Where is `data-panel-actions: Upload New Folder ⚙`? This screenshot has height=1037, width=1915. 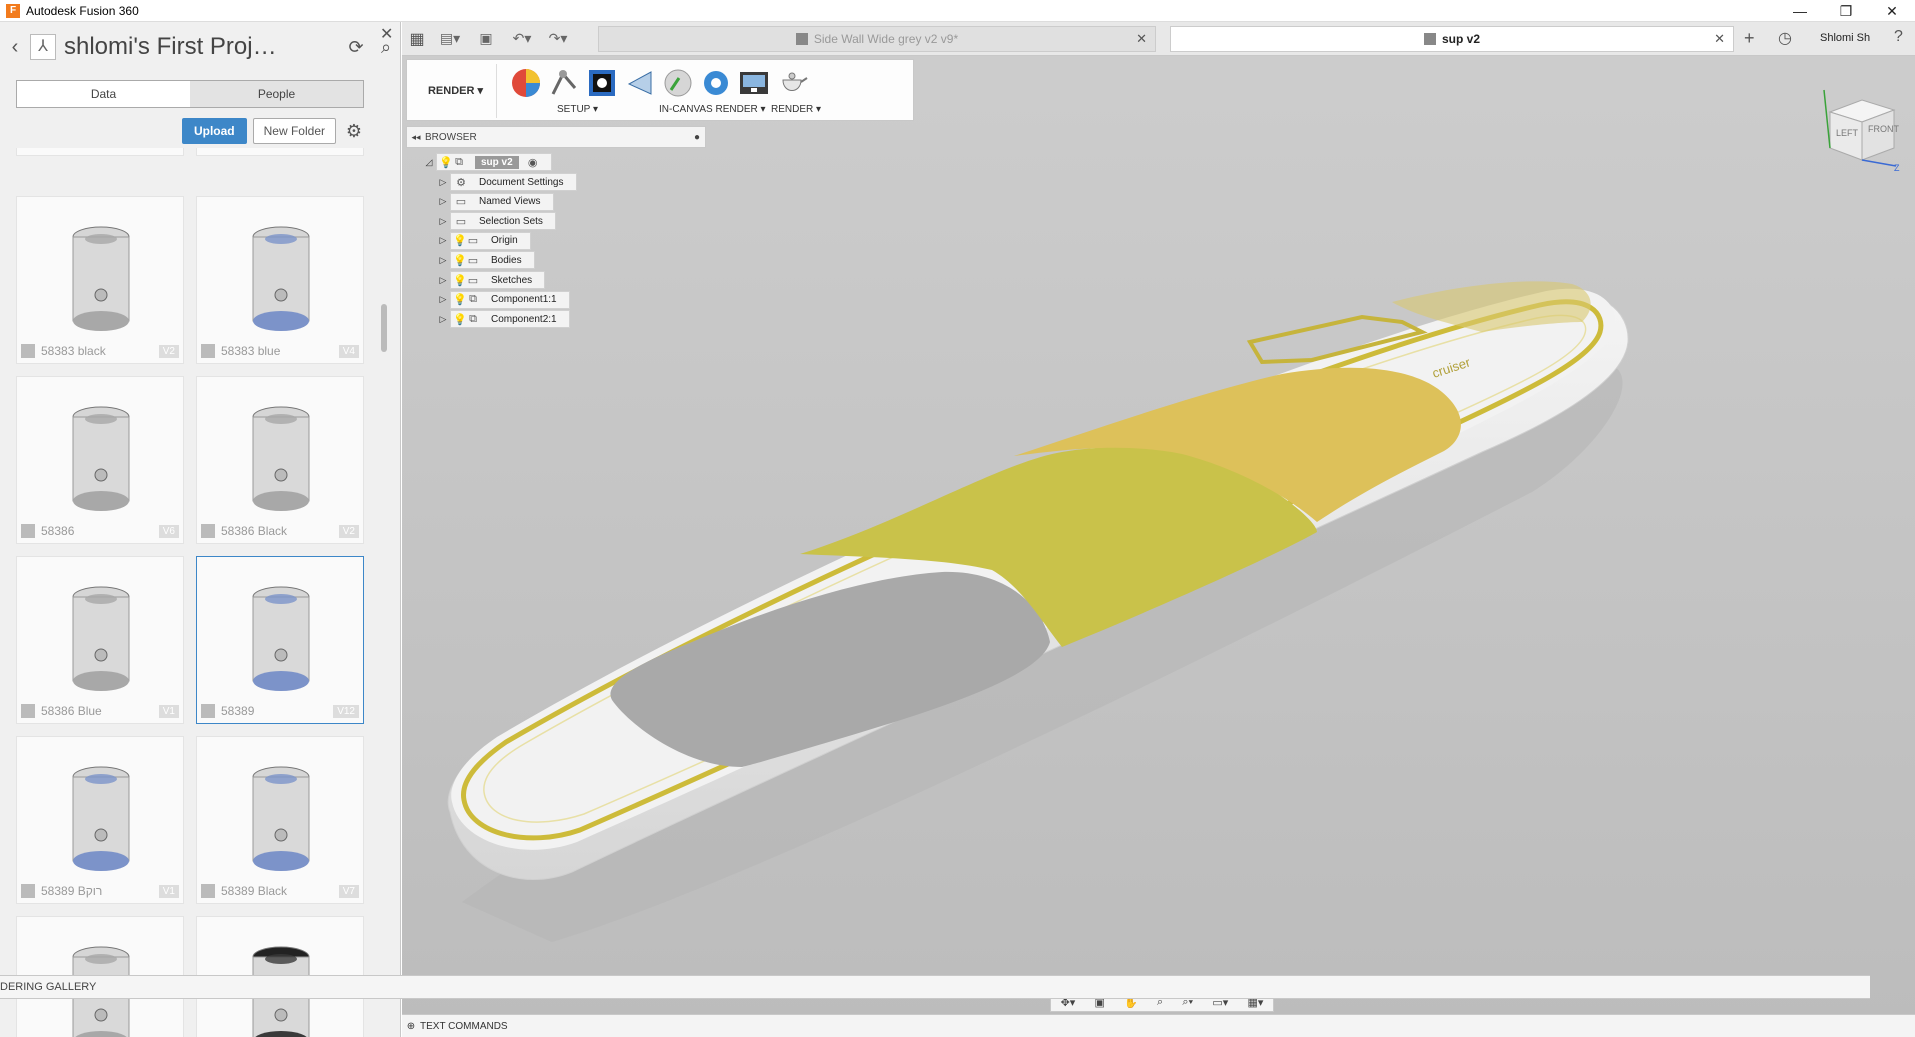 data-panel-actions: Upload New Folder ⚙ is located at coordinates (191, 131).